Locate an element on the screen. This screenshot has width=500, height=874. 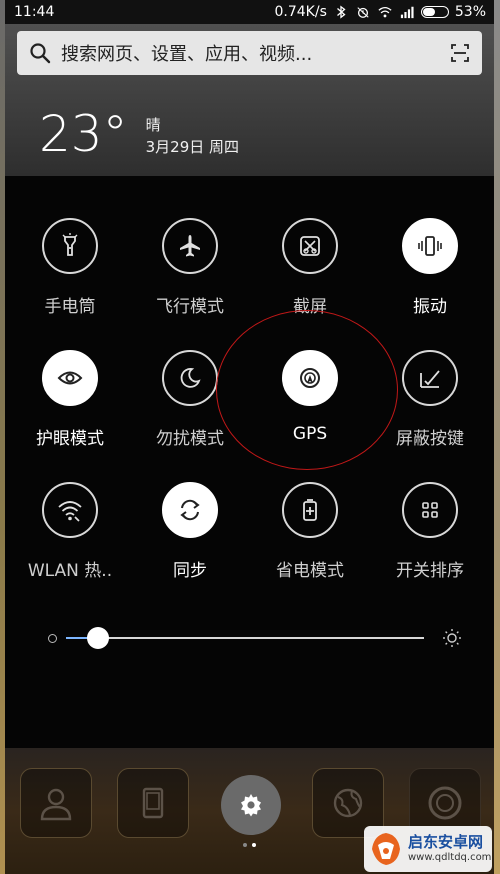
status-bar: 11:44 0.74K/s 53% is located at coordinates (249, 12).